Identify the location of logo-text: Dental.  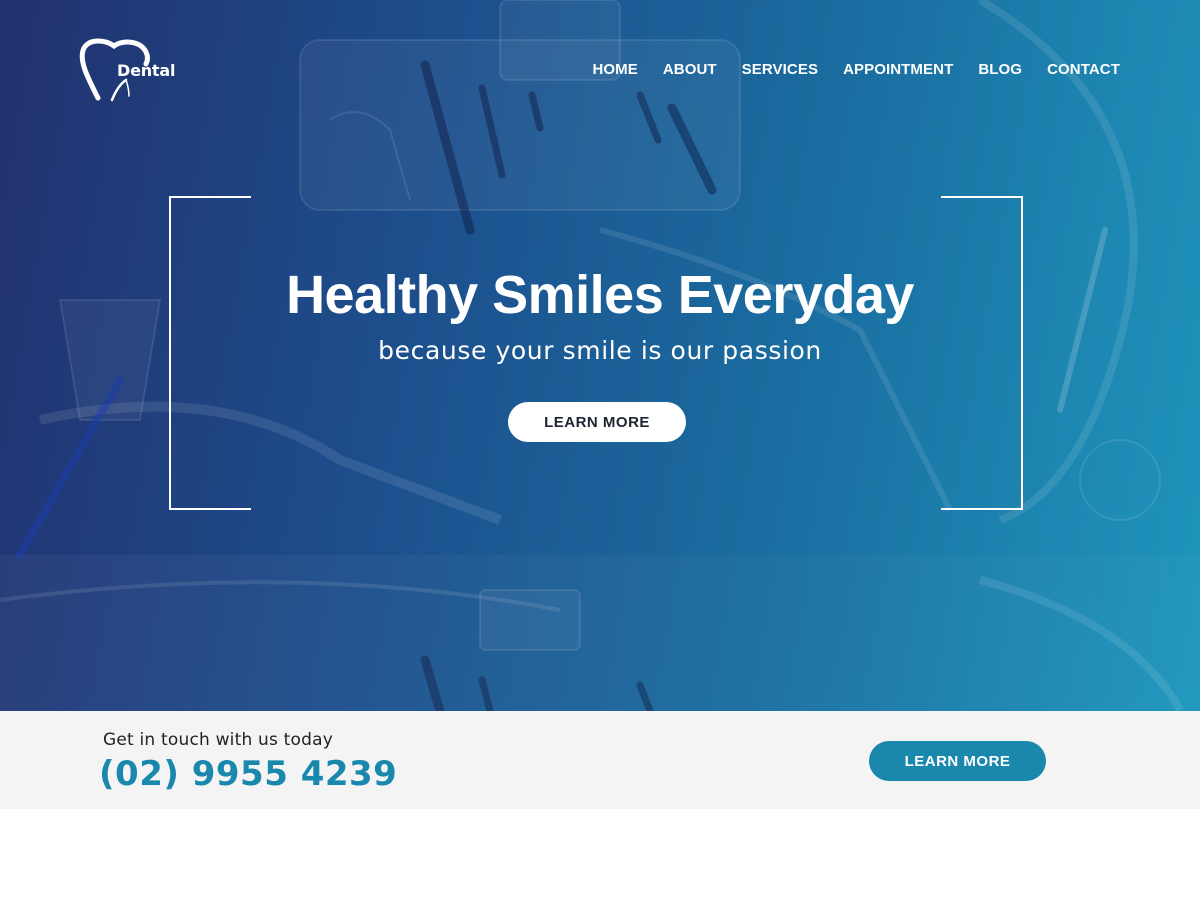
(146, 70).